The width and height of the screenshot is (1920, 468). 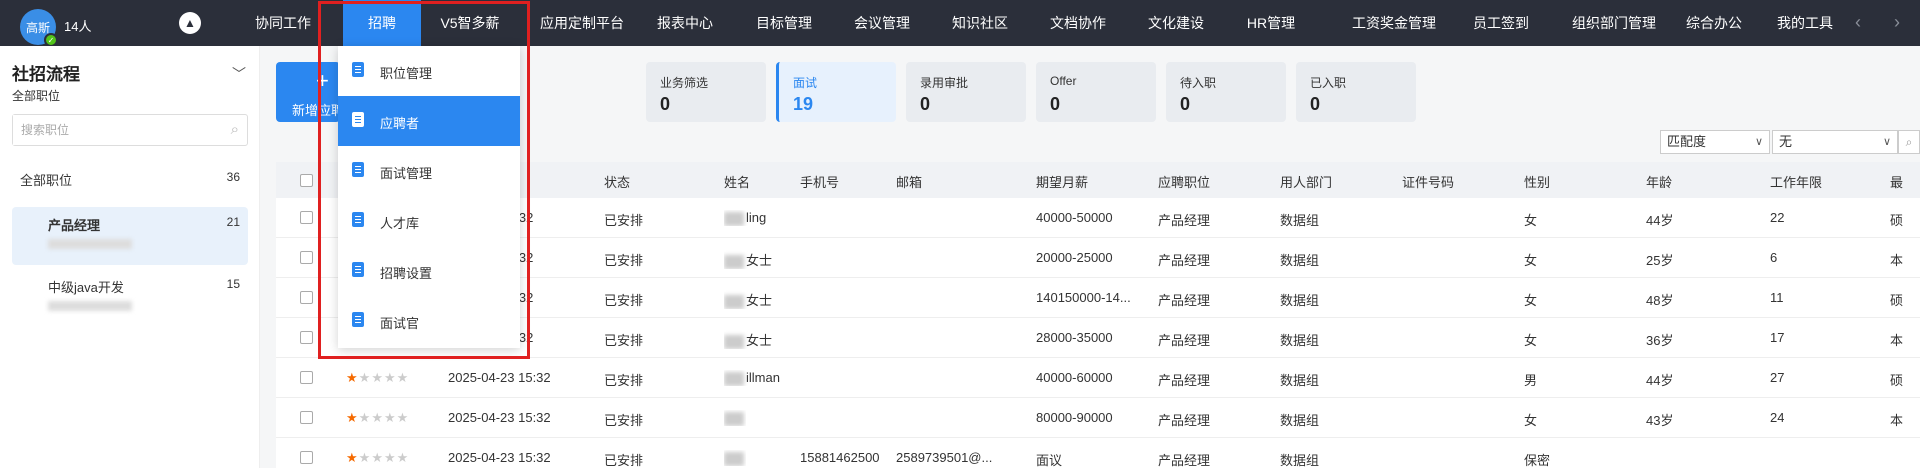 What do you see at coordinates (836, 92) in the screenshot?
I see `stage-card: 面试 19` at bounding box center [836, 92].